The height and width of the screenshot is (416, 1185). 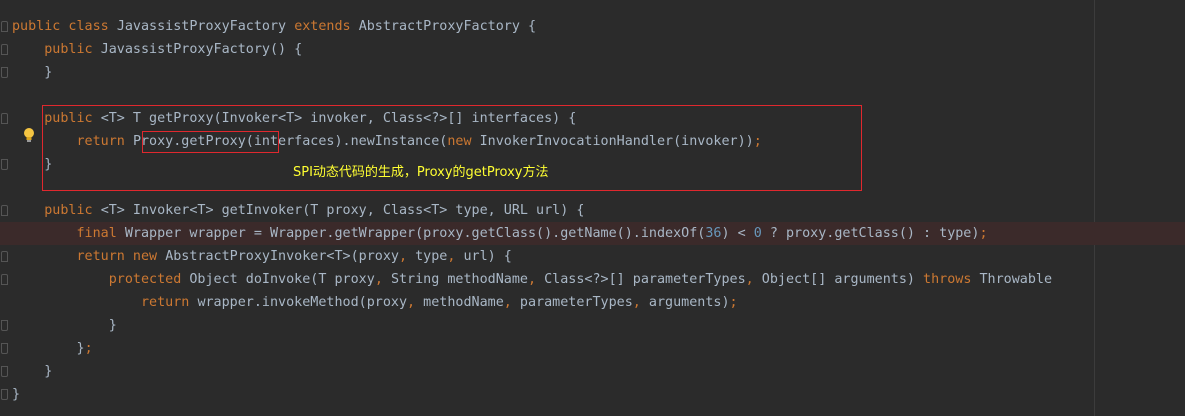 What do you see at coordinates (870, 233) in the screenshot?
I see `code-token: ? proxy.getClass() : type)` at bounding box center [870, 233].